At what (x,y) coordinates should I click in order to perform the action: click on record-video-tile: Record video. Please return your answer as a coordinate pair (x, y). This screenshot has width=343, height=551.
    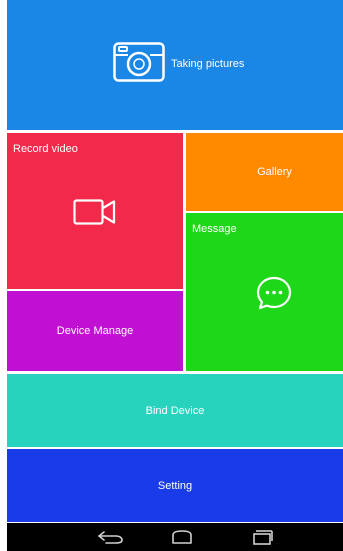
    Looking at the image, I should click on (95, 211).